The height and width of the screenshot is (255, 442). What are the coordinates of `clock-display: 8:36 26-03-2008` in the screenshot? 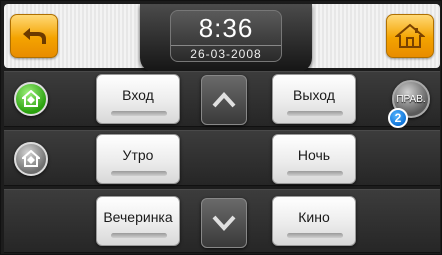 It's located at (226, 38).